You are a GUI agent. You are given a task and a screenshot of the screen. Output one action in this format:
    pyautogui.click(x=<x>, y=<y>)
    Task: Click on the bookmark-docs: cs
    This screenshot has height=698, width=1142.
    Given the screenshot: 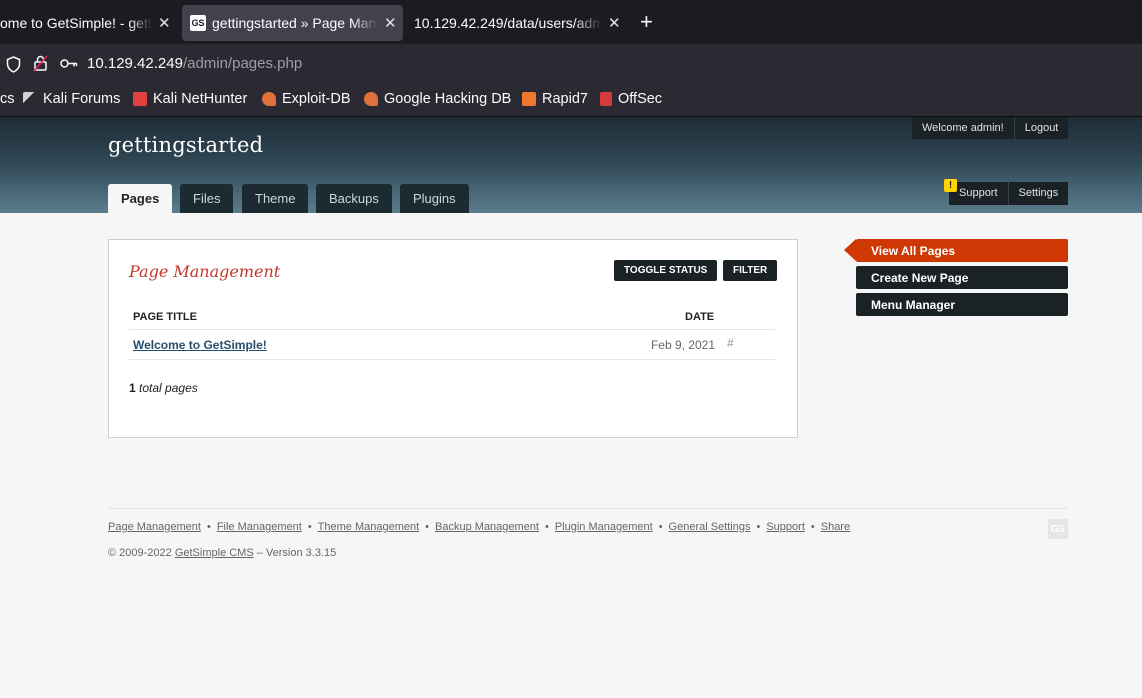 What is the action you would take?
    pyautogui.click(x=7, y=99)
    